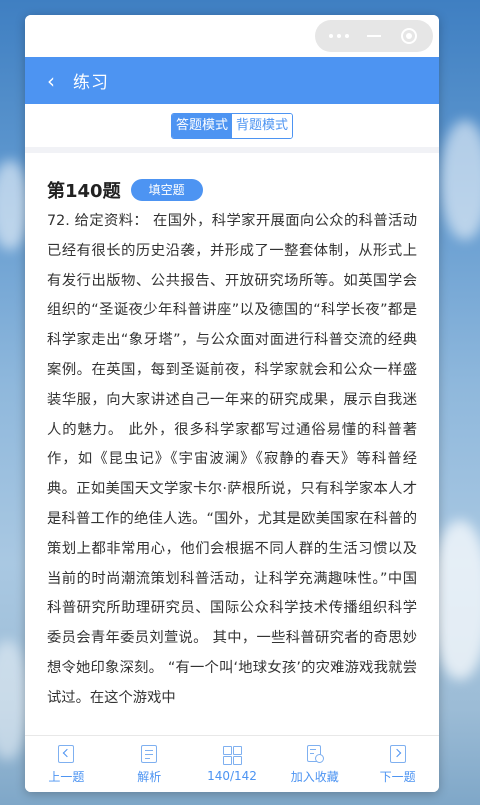 This screenshot has width=480, height=805. Describe the element at coordinates (232, 755) in the screenshot. I see `grid-icon` at that location.